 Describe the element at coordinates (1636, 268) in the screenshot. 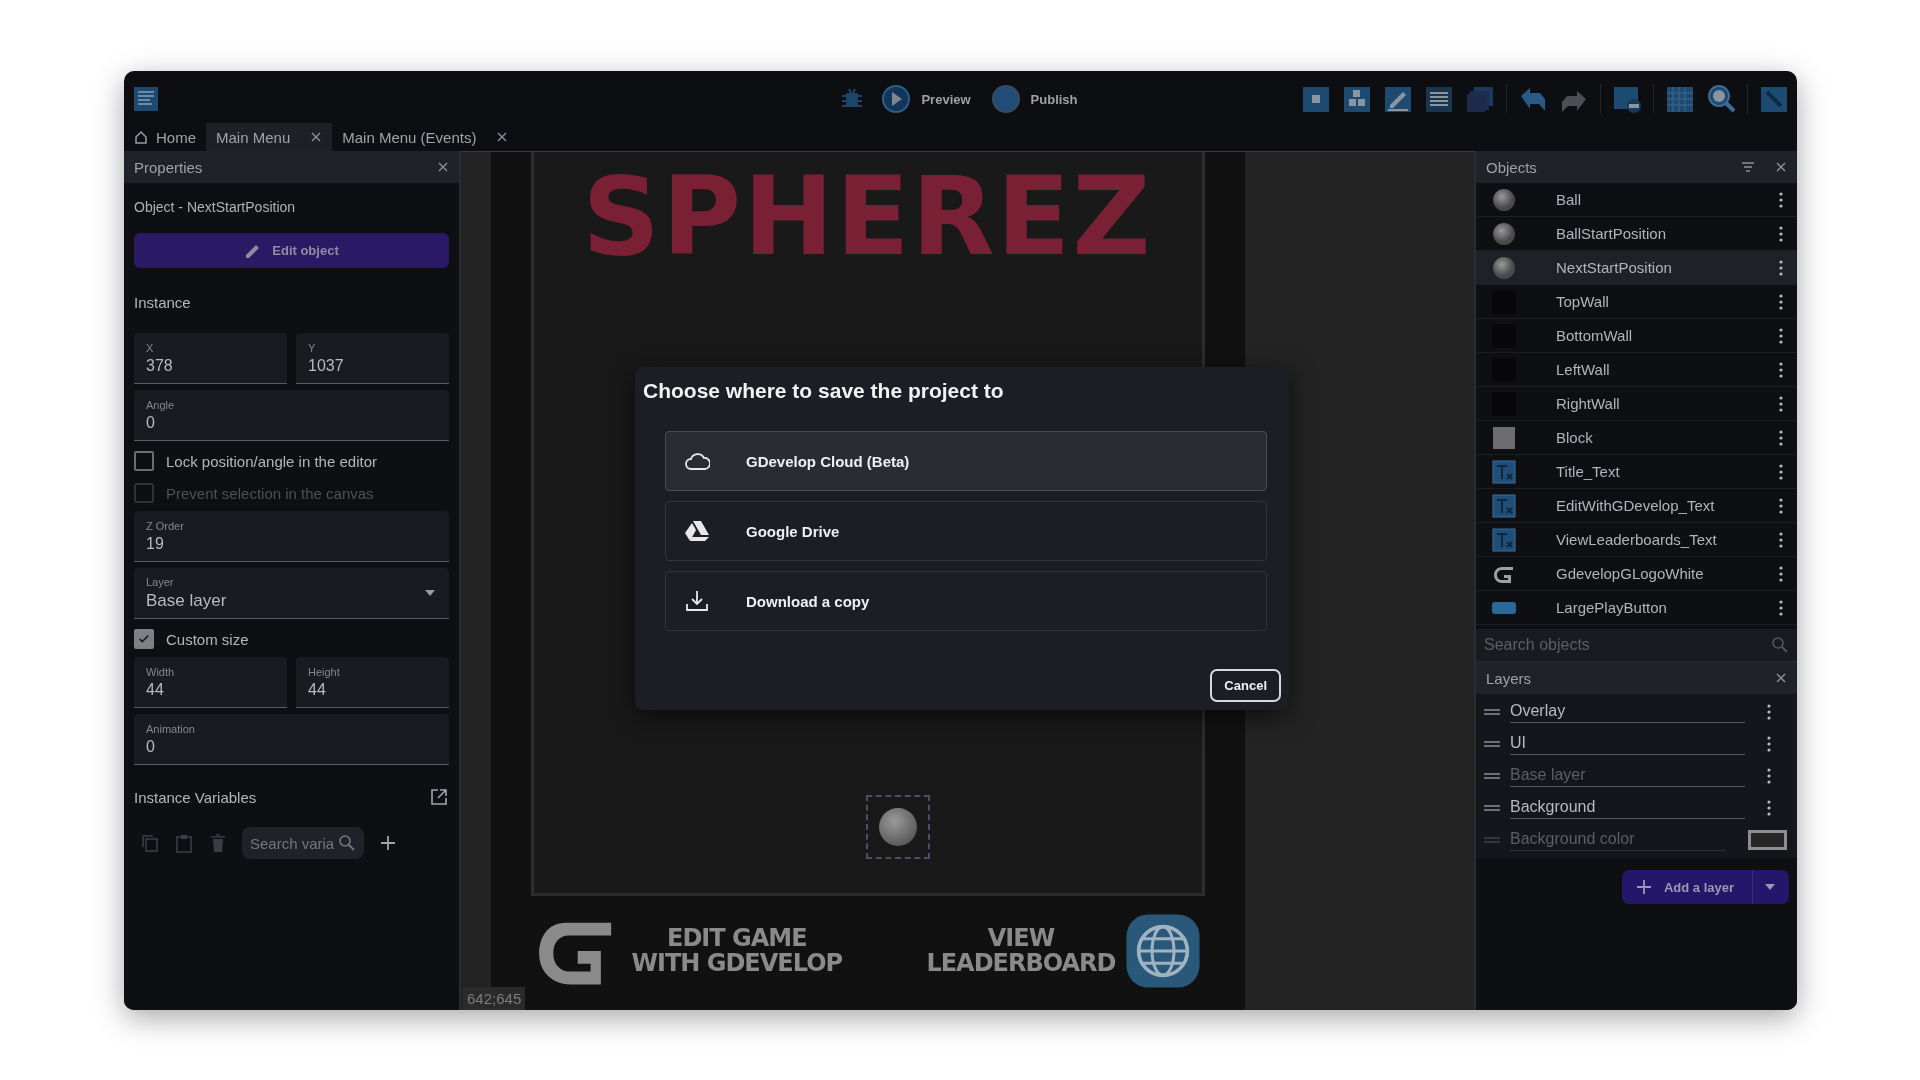

I see `object-list-item: NextStartPosition` at that location.